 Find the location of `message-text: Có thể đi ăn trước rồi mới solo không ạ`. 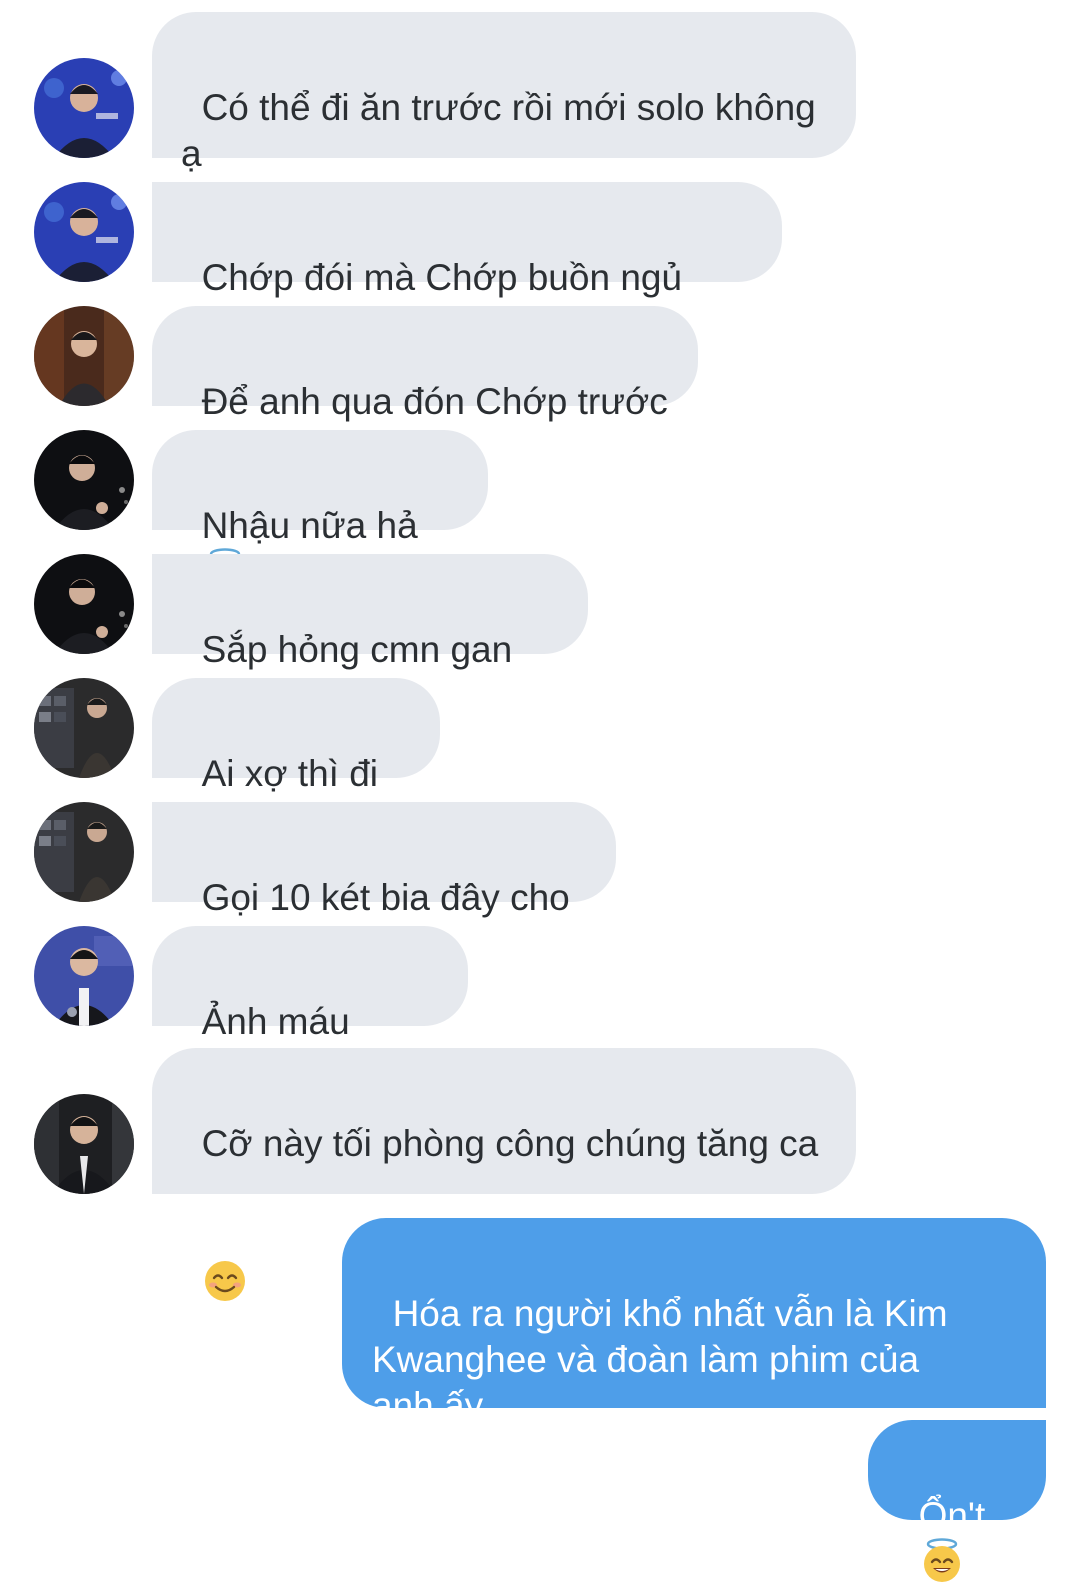

message-text: Có thể đi ăn trước rồi mới solo không ạ is located at coordinates (498, 130).